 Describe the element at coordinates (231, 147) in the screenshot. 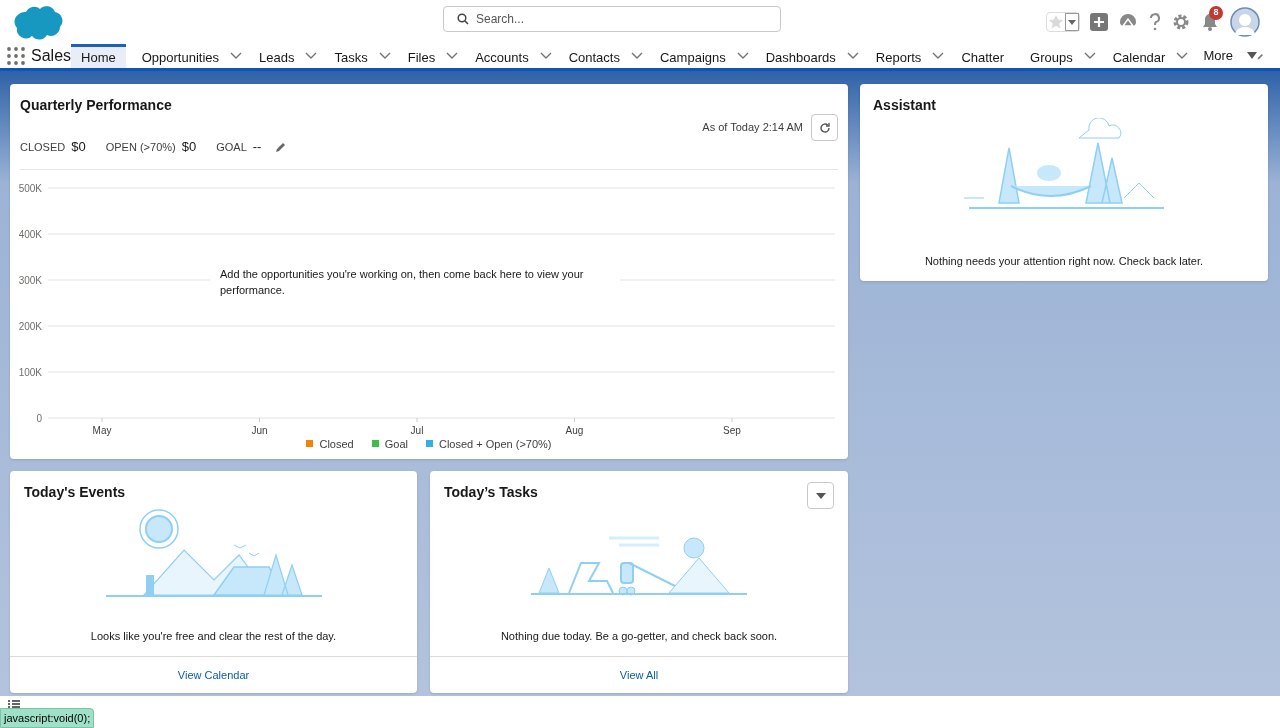

I see `metric-label: GOAL` at that location.